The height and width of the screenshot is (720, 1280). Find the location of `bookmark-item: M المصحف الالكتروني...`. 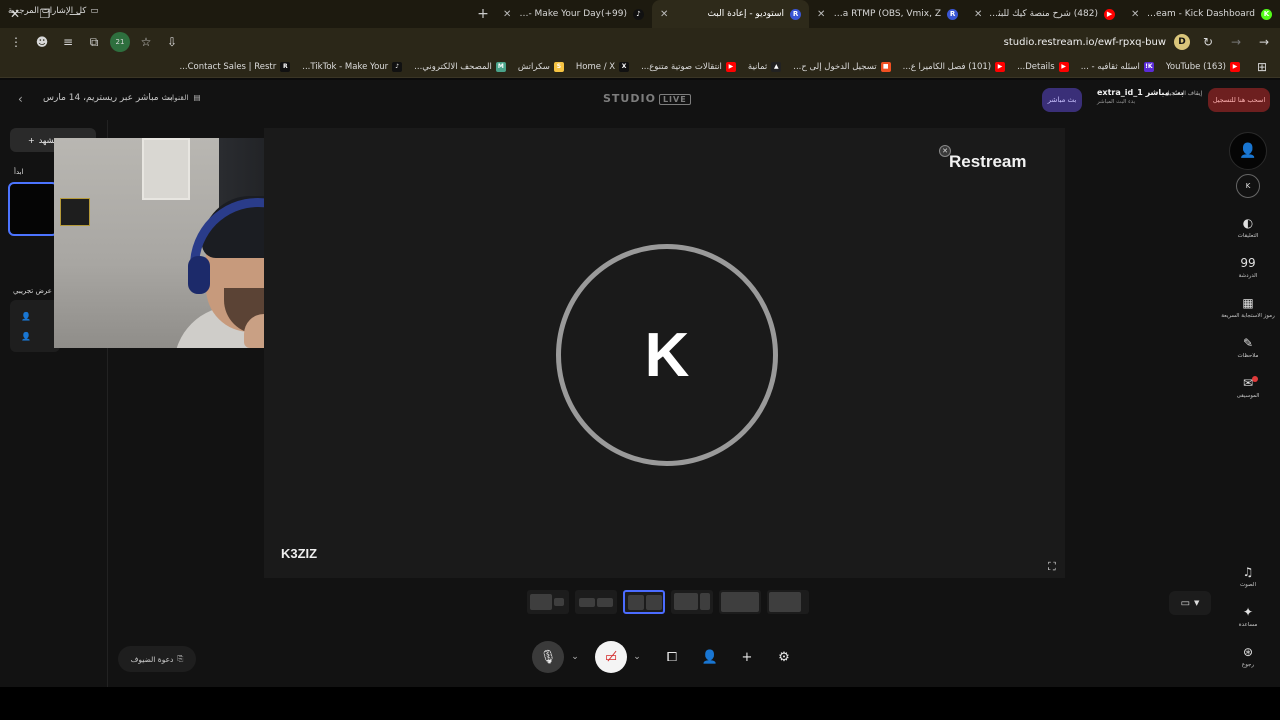

bookmark-item: M المصحف الالكتروني... is located at coordinates (460, 66).